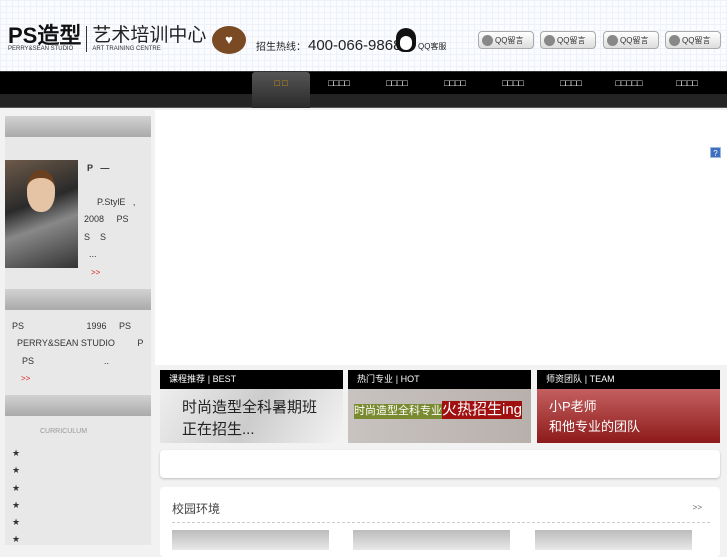 The width and height of the screenshot is (727, 557). I want to click on card-tag: | HOT, so click(407, 379).